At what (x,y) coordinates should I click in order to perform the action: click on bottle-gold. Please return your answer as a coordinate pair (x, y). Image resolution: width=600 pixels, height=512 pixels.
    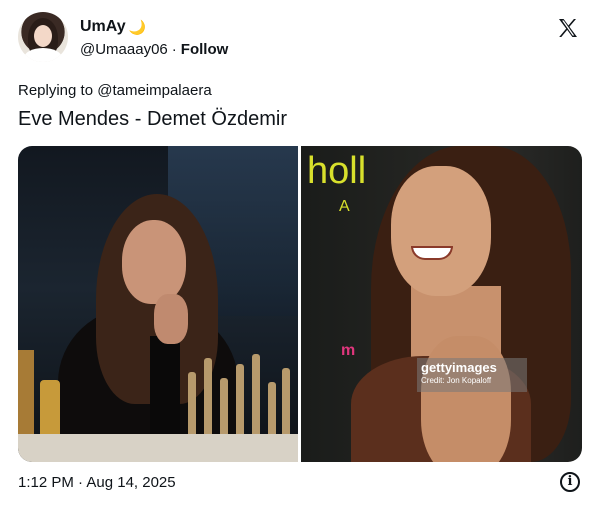
    Looking at the image, I should click on (50, 410).